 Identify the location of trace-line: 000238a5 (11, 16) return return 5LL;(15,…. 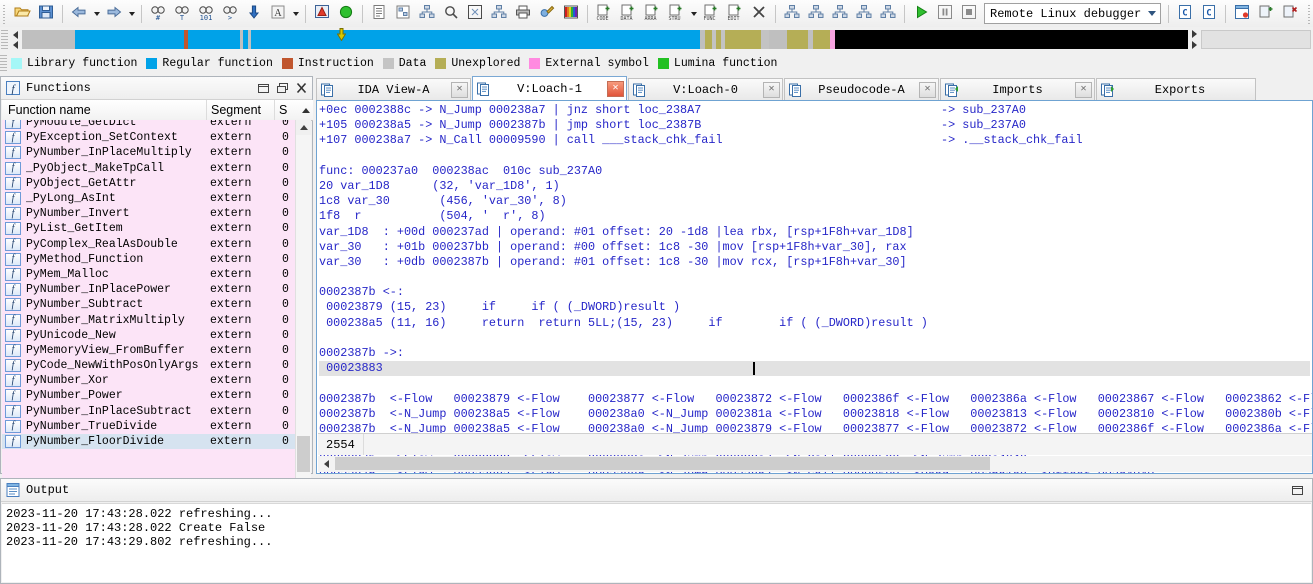
(814, 323).